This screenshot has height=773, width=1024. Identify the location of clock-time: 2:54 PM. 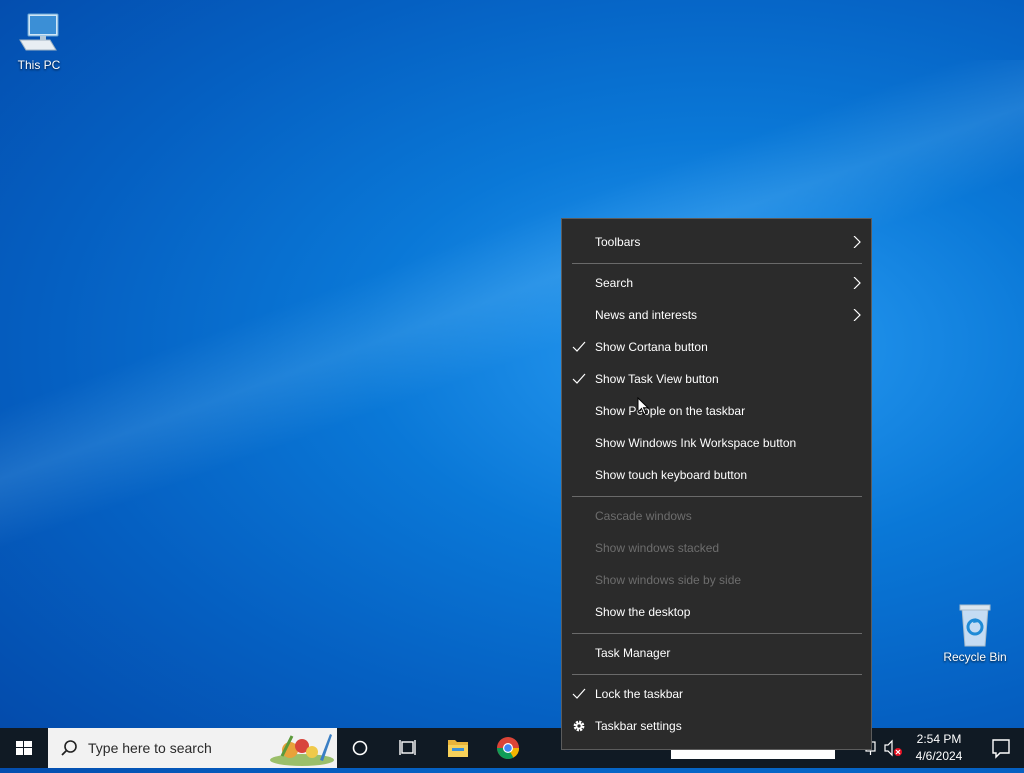
(939, 739).